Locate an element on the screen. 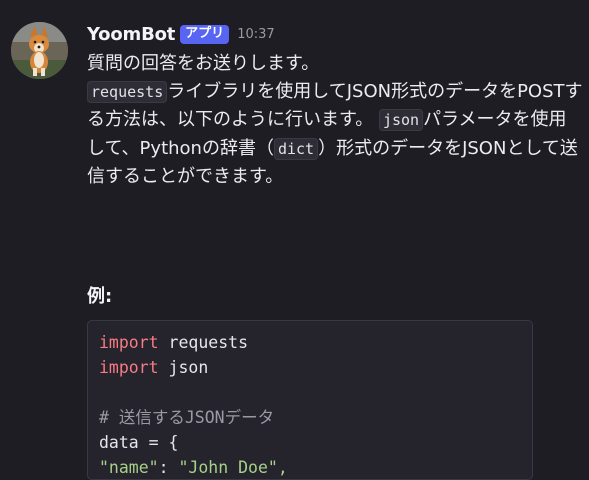 Image resolution: width=589 pixels, height=480 pixels. inline-code-requests: requests is located at coordinates (127, 91).